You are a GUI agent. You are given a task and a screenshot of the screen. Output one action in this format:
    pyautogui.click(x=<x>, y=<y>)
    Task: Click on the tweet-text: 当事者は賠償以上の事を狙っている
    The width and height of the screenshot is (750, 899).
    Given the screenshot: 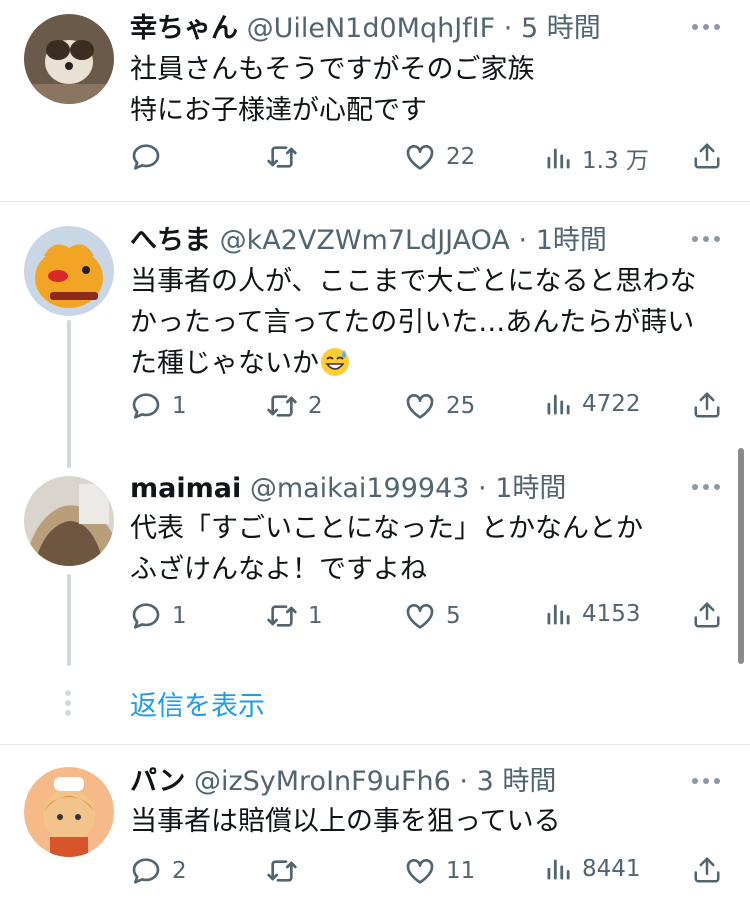 What is the action you would take?
    pyautogui.click(x=345, y=821)
    